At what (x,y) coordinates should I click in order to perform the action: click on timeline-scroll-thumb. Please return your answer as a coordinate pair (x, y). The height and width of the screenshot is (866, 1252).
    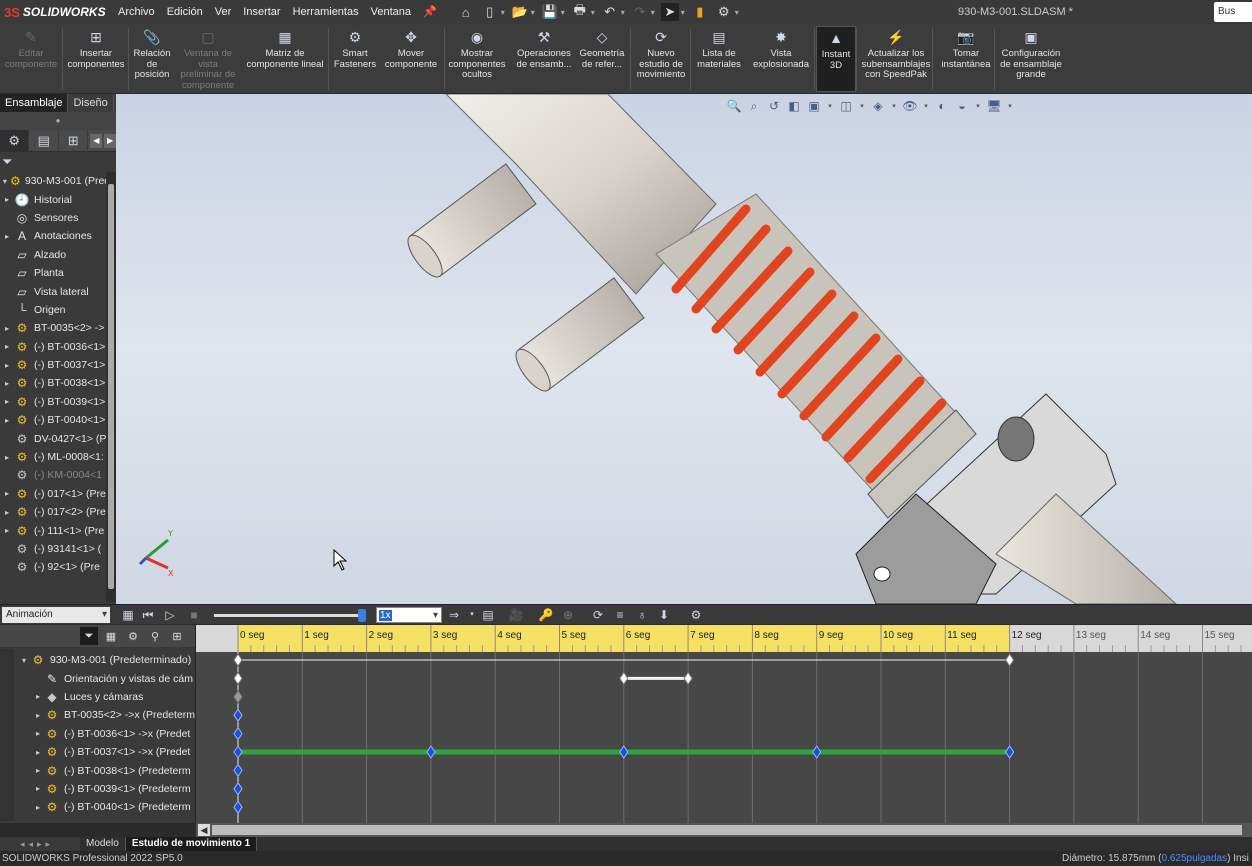
    Looking at the image, I should click on (727, 830).